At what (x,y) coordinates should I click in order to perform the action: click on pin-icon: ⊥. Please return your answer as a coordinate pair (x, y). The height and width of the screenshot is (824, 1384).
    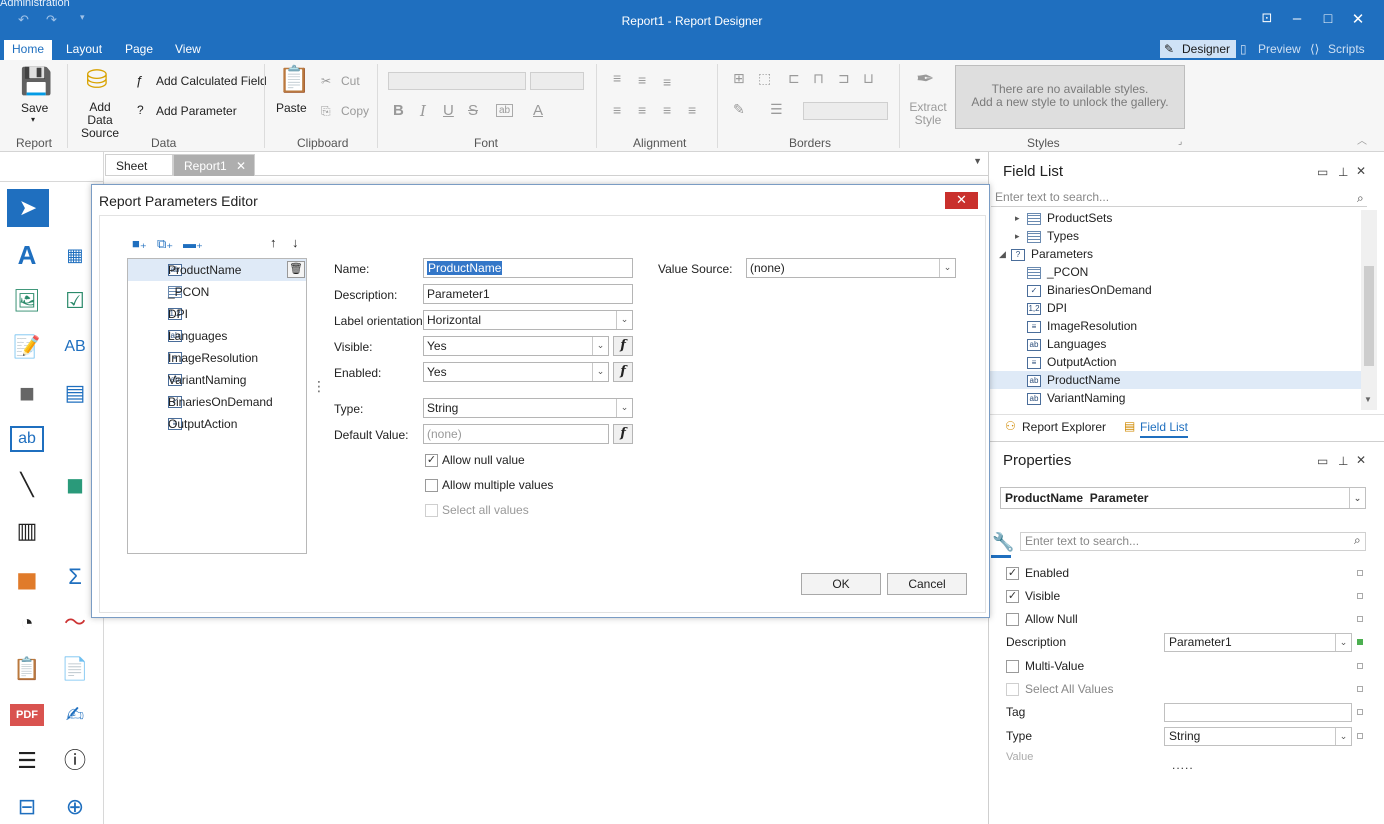
    Looking at the image, I should click on (1343, 461).